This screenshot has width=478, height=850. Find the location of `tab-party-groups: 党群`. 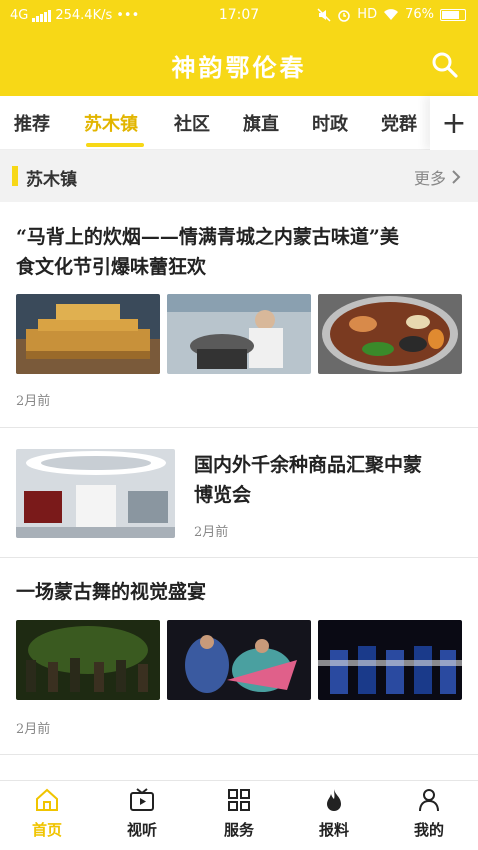

tab-party-groups: 党群 is located at coordinates (399, 123).